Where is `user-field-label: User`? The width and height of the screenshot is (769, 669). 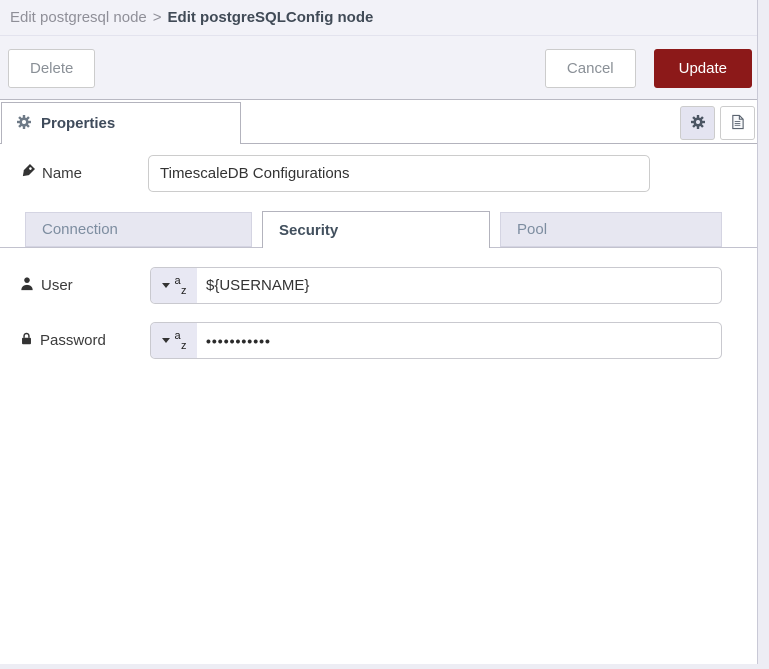 user-field-label: User is located at coordinates (46, 285).